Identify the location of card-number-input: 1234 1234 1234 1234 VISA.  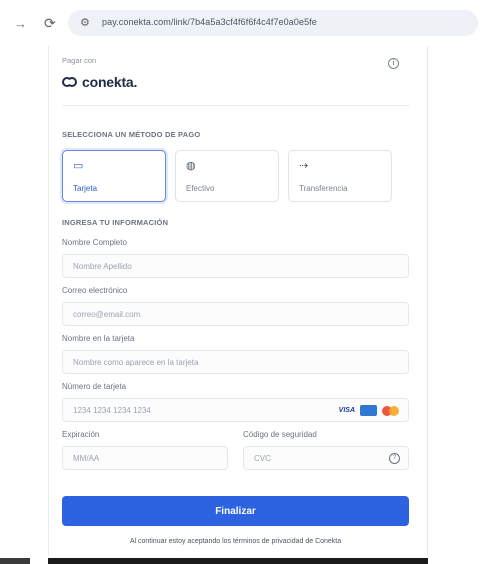
(235, 410).